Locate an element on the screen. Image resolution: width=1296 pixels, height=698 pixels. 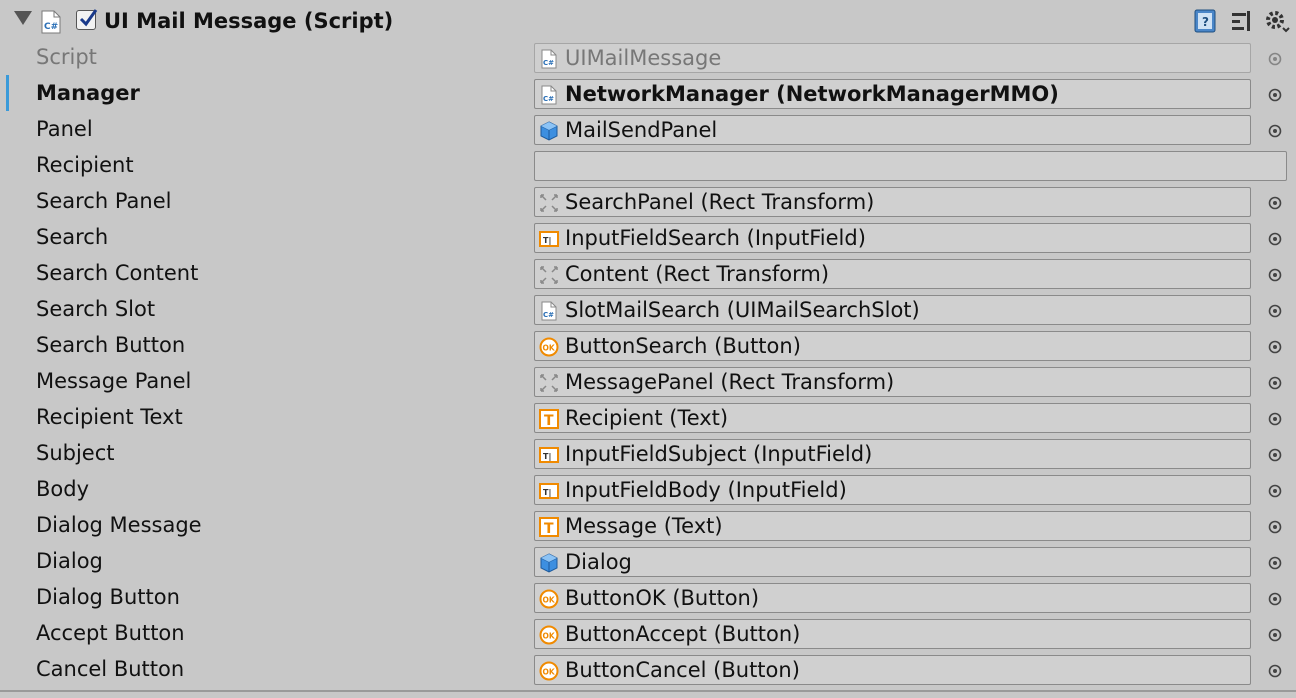
script-icon: C# is located at coordinates (51, 22).